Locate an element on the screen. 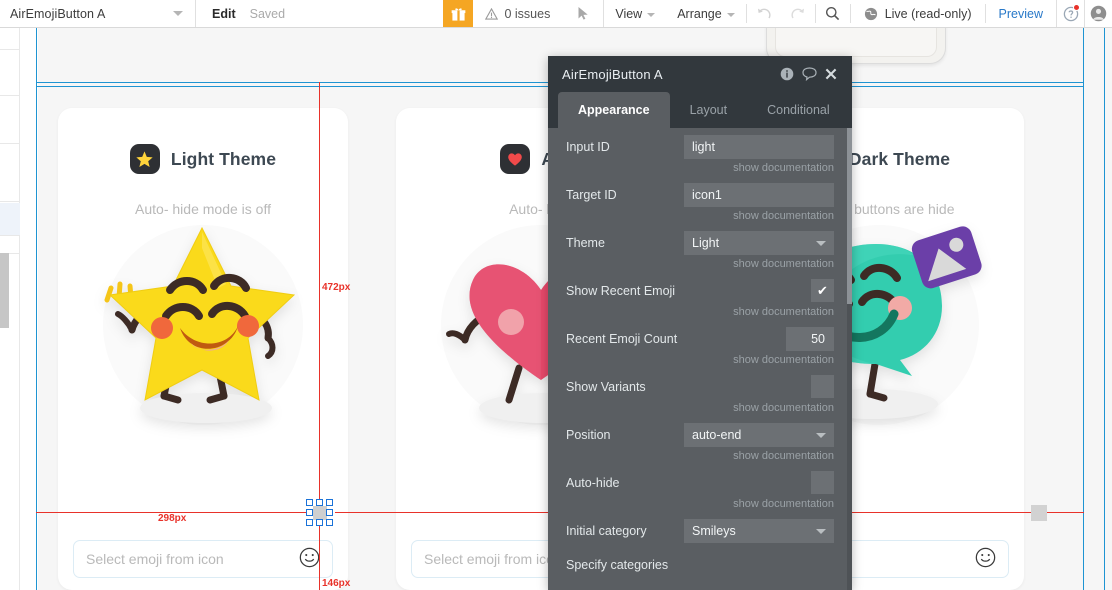 This screenshot has height=590, width=1112. preview-button: Preview is located at coordinates (1021, 13).